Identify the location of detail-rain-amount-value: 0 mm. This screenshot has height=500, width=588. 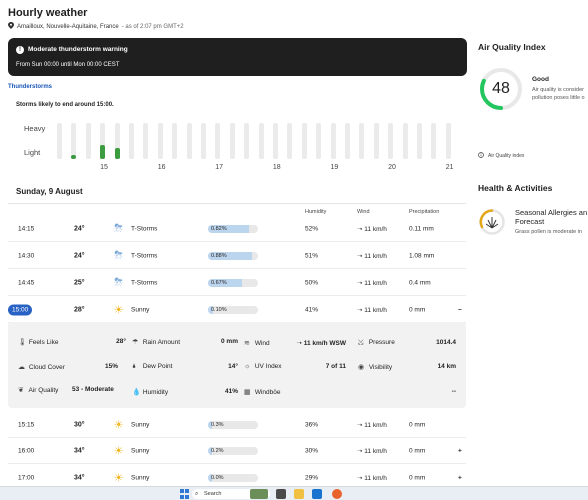
(229, 341).